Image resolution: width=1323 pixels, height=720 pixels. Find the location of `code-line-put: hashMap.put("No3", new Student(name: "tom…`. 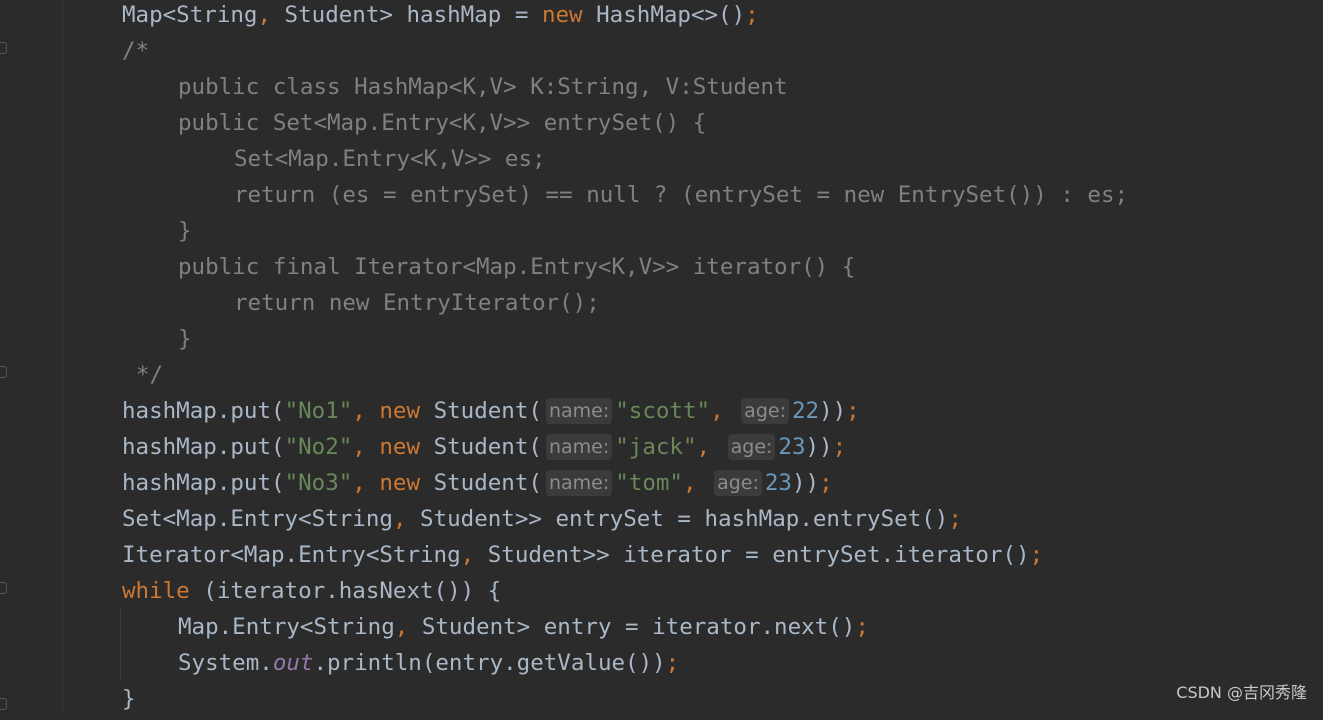

code-line-put: hashMap.put("No3", new Student(name: "tom… is located at coordinates (477, 483).